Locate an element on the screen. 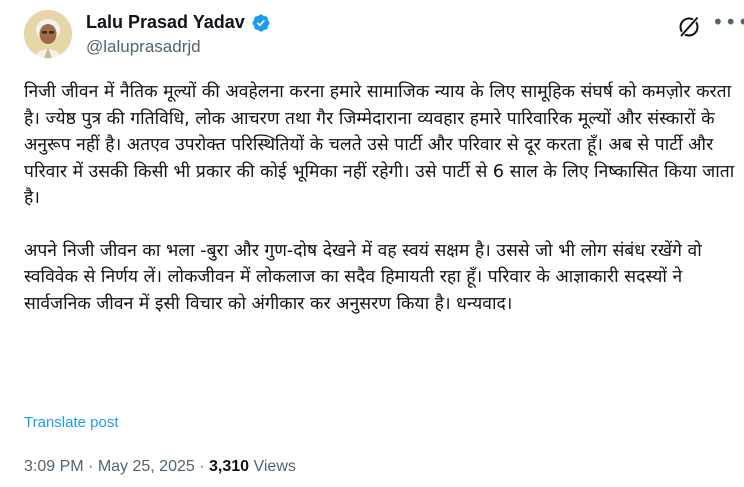 The image size is (744, 487). author-name: Lalu Prasad Yadav is located at coordinates (165, 22).